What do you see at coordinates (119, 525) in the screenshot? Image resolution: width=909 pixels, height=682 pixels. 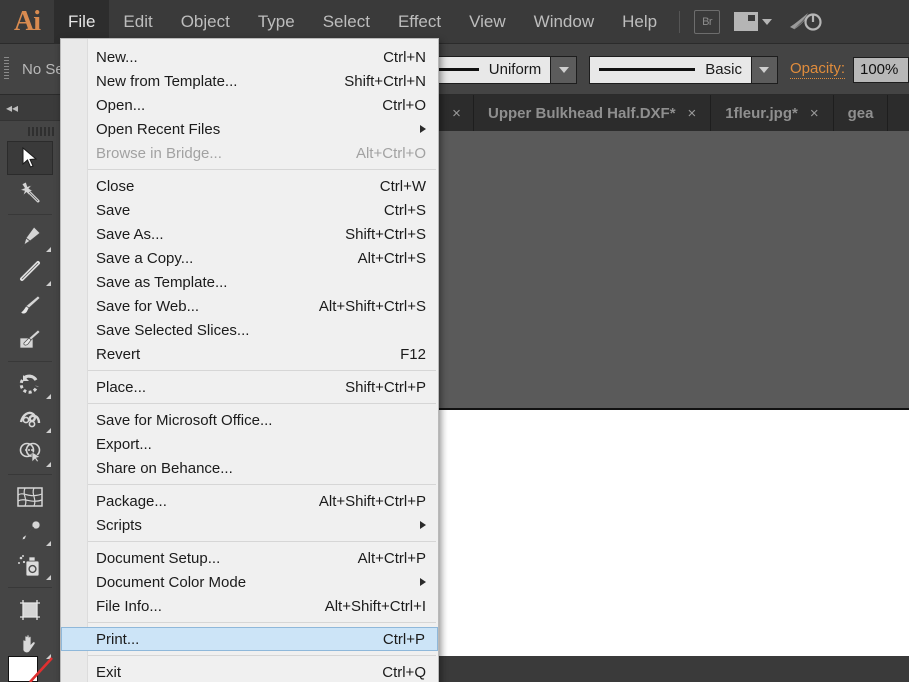 I see `menu-item-label: Scripts` at bounding box center [119, 525].